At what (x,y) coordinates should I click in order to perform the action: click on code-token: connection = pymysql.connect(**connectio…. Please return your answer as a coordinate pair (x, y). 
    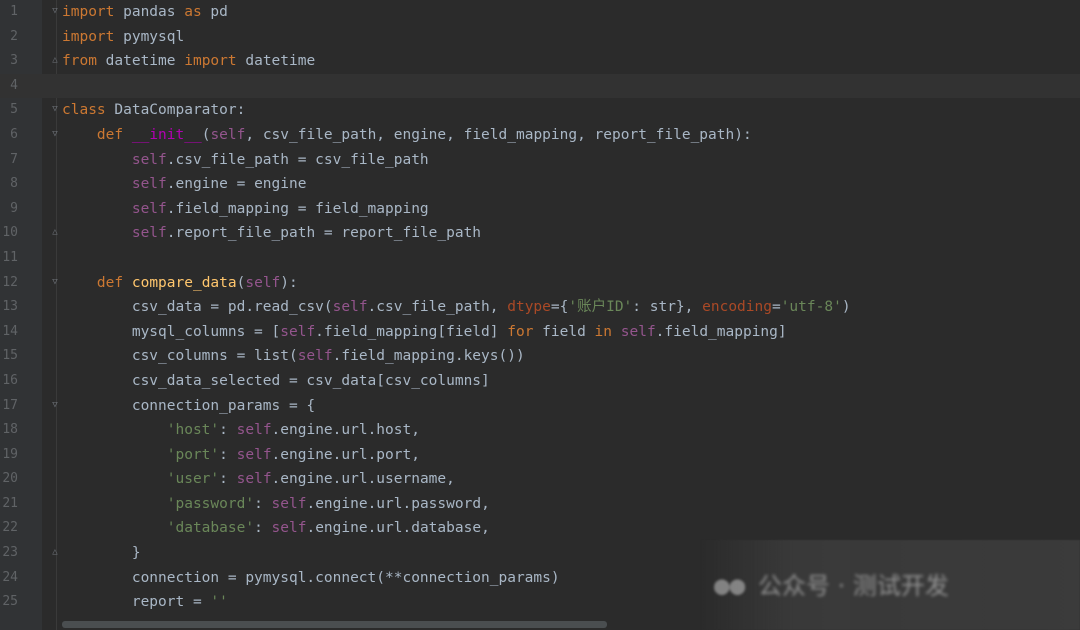
    Looking at the image, I should click on (311, 577).